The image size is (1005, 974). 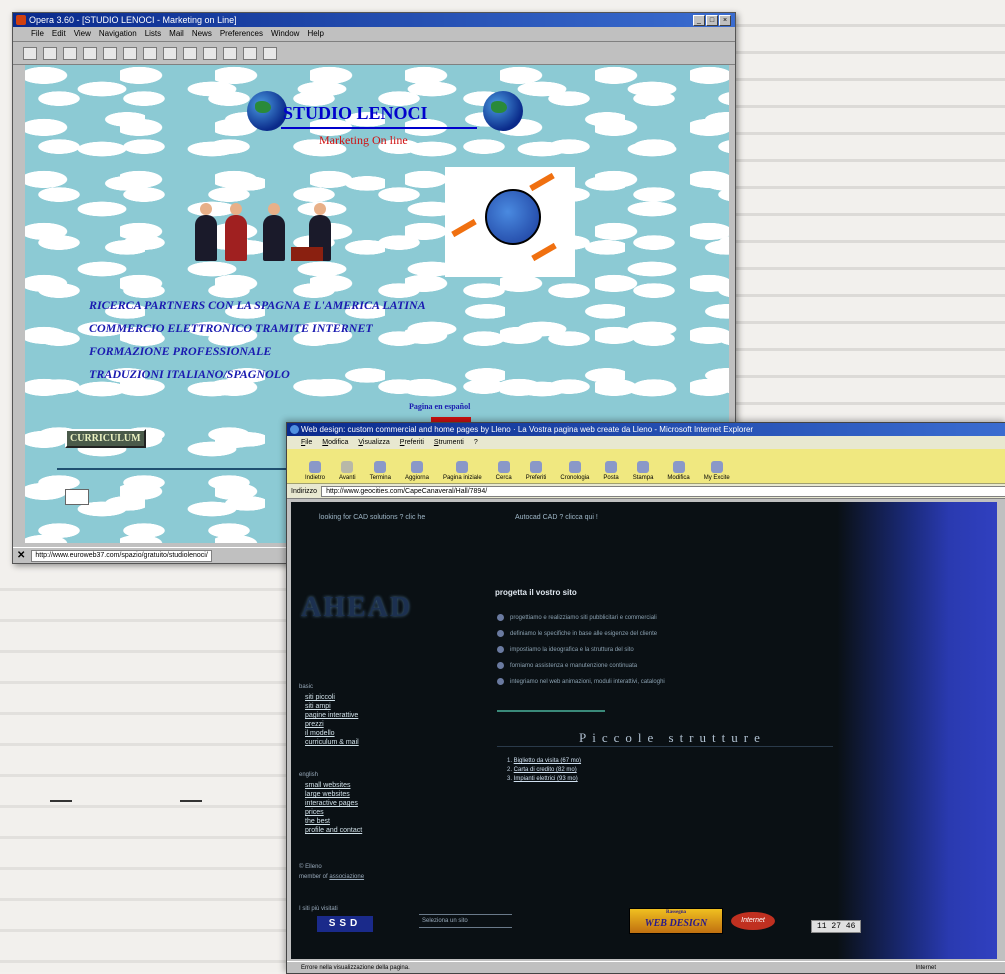 I want to click on clock-display: 11 27 46, so click(x=836, y=926).